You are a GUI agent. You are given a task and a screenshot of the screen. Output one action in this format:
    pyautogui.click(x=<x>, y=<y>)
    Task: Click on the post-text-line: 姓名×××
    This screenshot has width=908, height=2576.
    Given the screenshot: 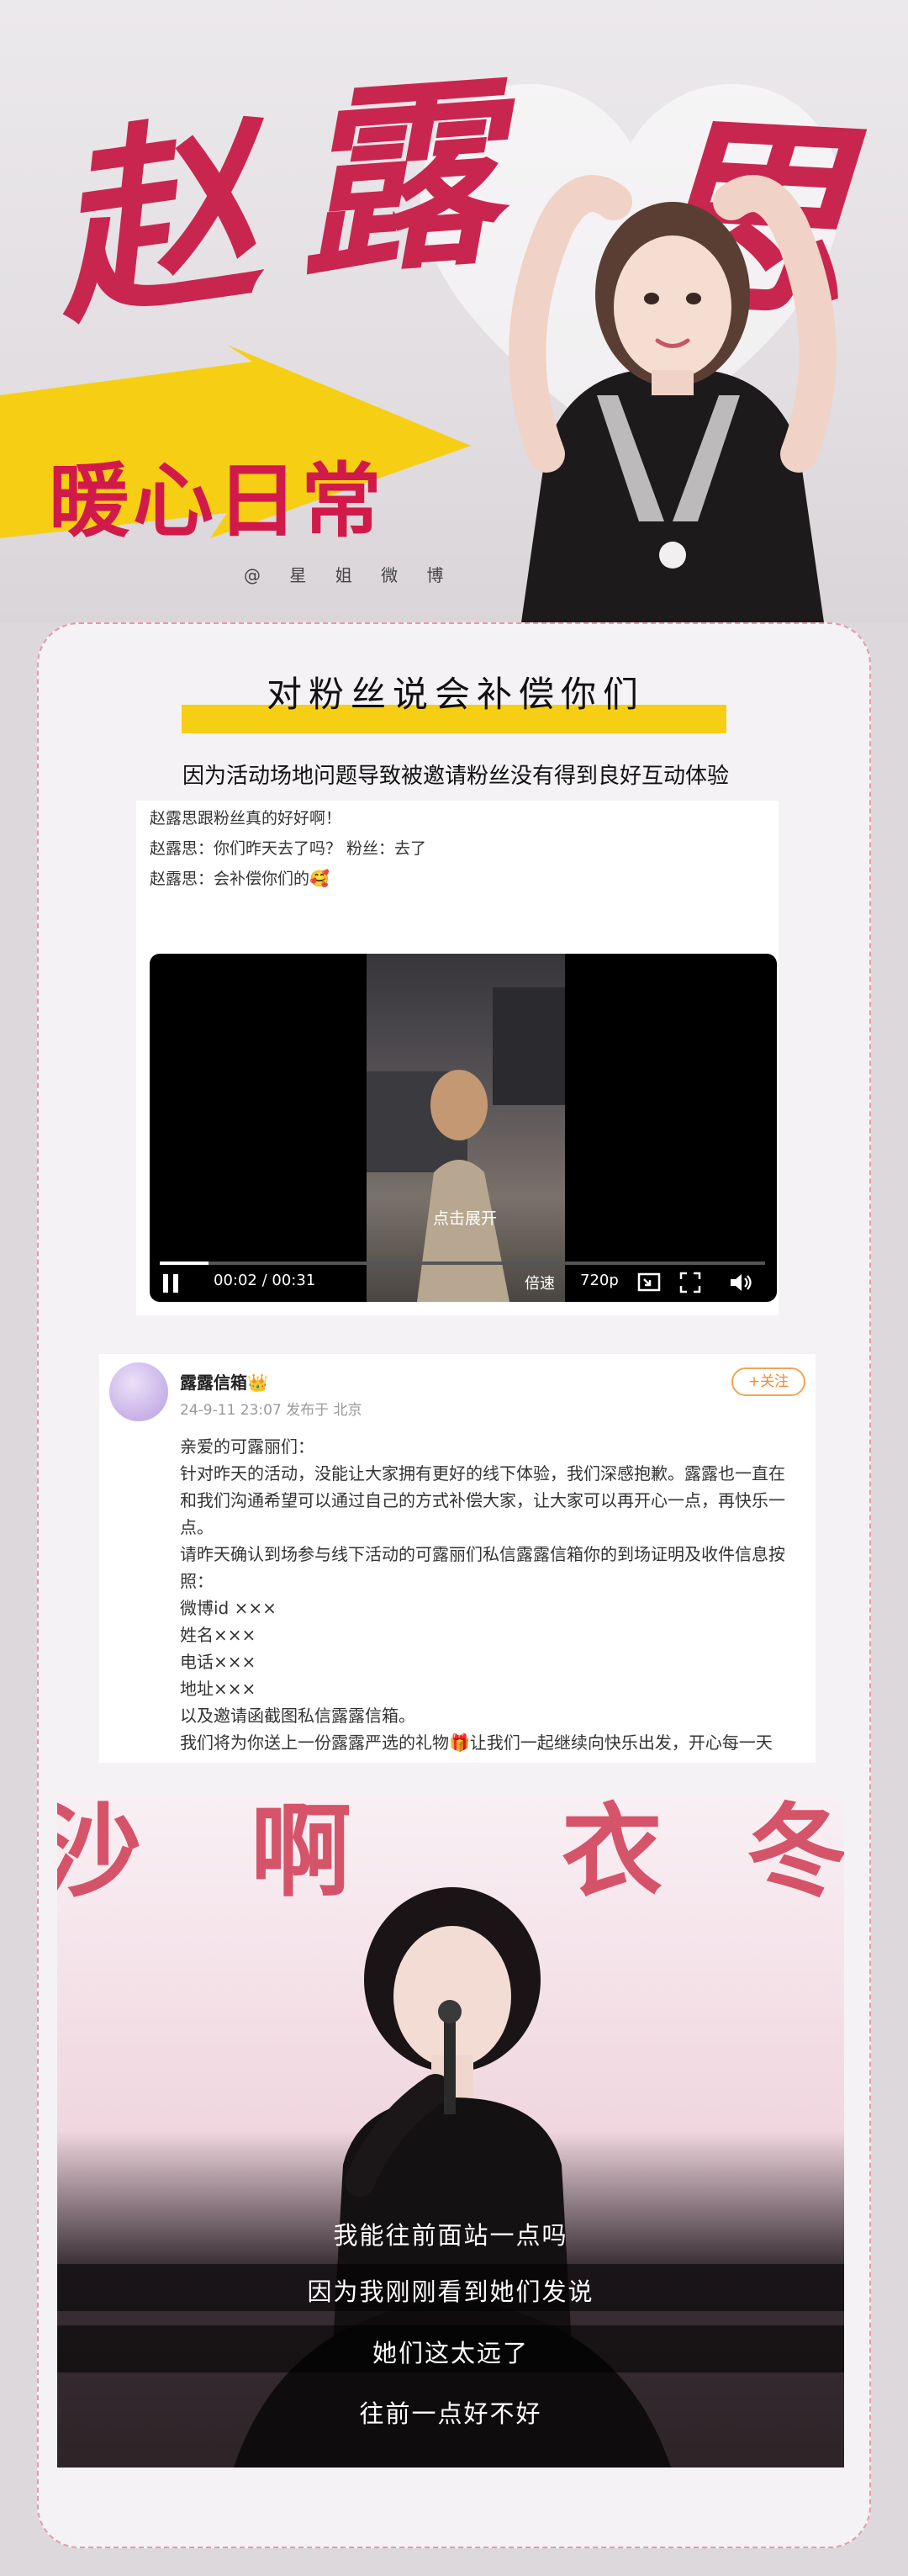 What is the action you would take?
    pyautogui.click(x=218, y=1635)
    